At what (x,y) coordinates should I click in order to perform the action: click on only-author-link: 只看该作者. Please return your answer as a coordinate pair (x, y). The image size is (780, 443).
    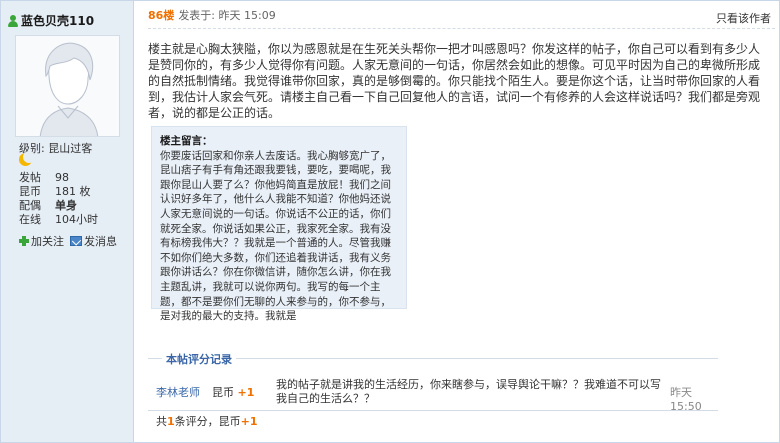
    Looking at the image, I should click on (743, 18).